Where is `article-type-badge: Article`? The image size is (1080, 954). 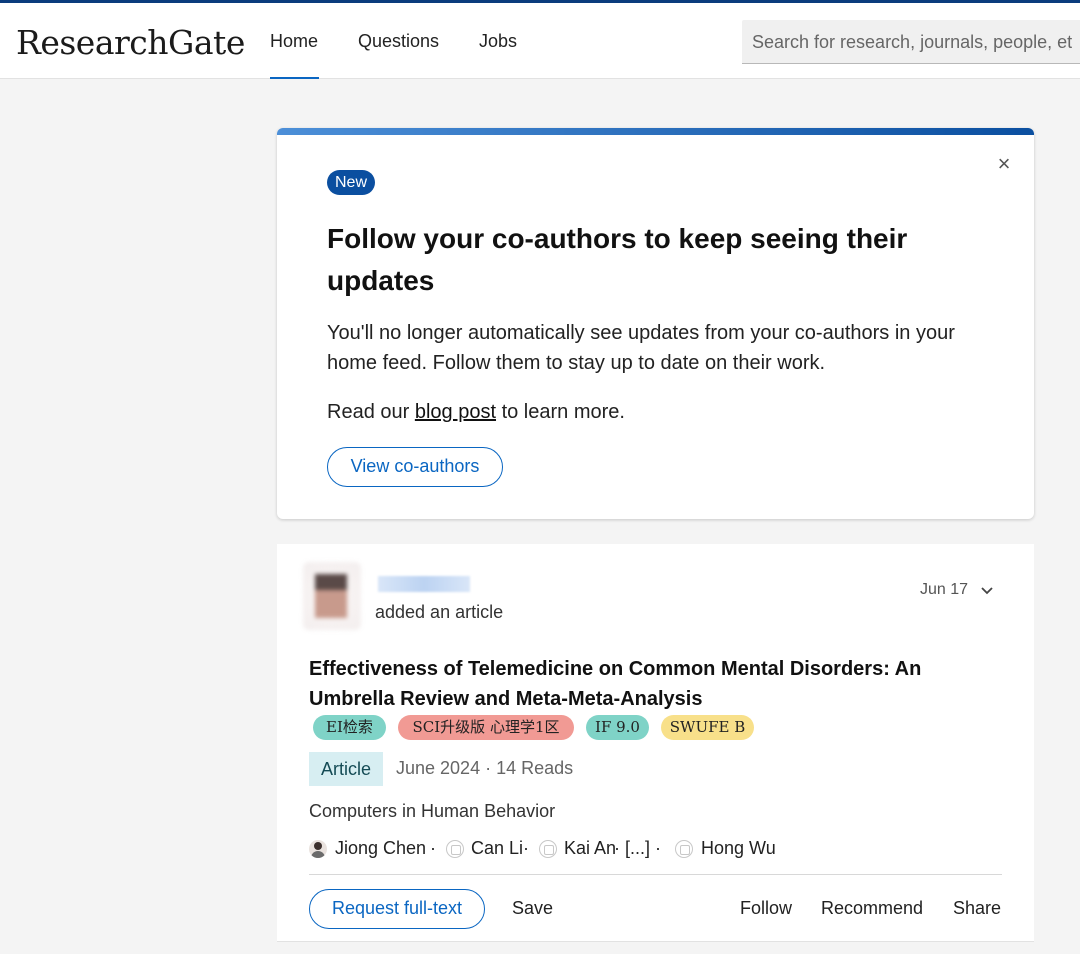
article-type-badge: Article is located at coordinates (346, 769).